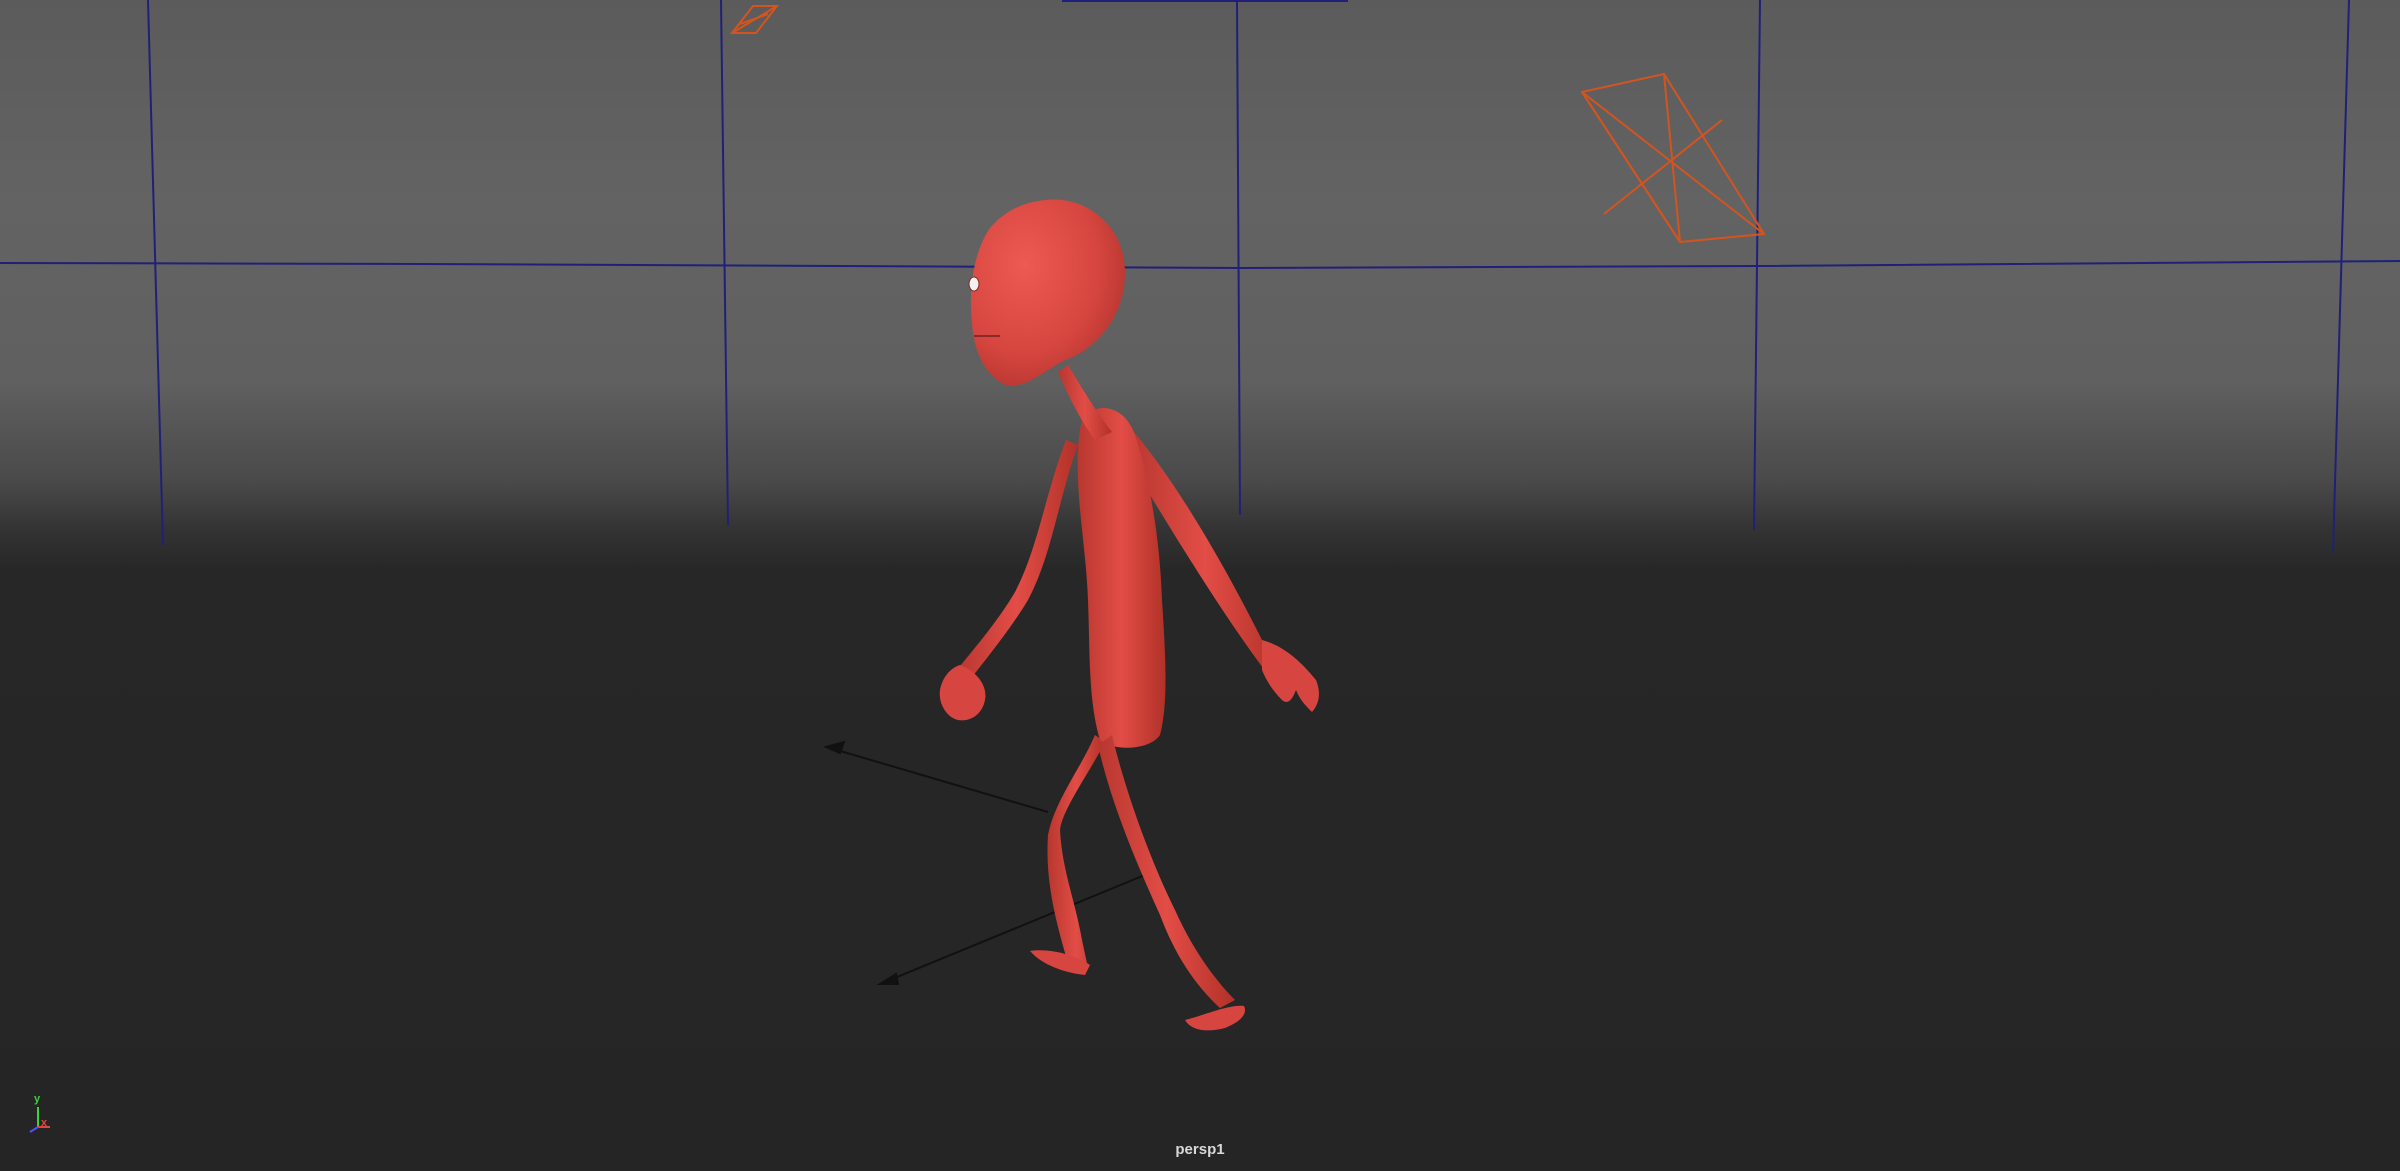 This screenshot has height=1171, width=2400. Describe the element at coordinates (1200, 265) in the screenshot. I see `grid-line-horizontal` at that location.